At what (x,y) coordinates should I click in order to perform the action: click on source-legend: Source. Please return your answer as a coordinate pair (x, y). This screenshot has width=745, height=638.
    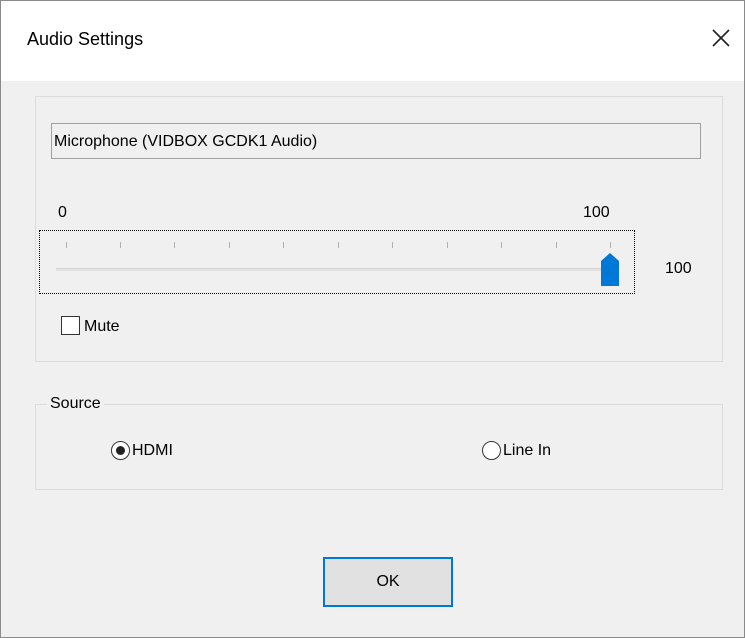
    Looking at the image, I should click on (75, 404).